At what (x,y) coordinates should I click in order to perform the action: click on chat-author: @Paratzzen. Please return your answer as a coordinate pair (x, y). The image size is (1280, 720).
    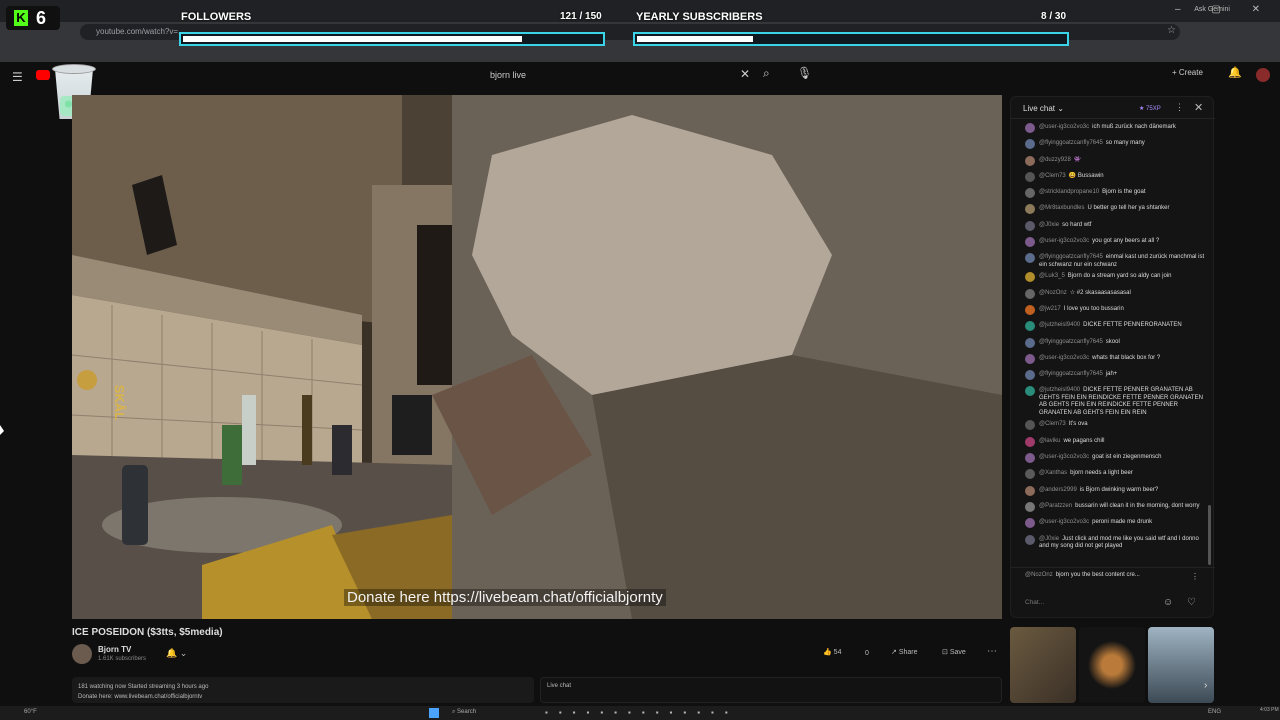
    Looking at the image, I should click on (1055, 506).